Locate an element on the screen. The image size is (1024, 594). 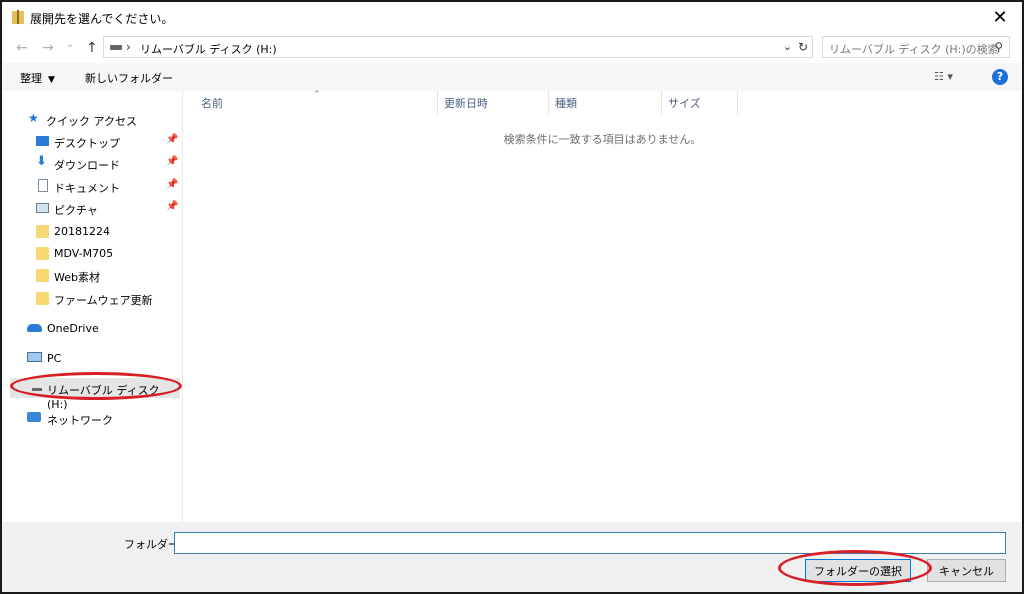
refresh-icon: ↻ is located at coordinates (803, 47).